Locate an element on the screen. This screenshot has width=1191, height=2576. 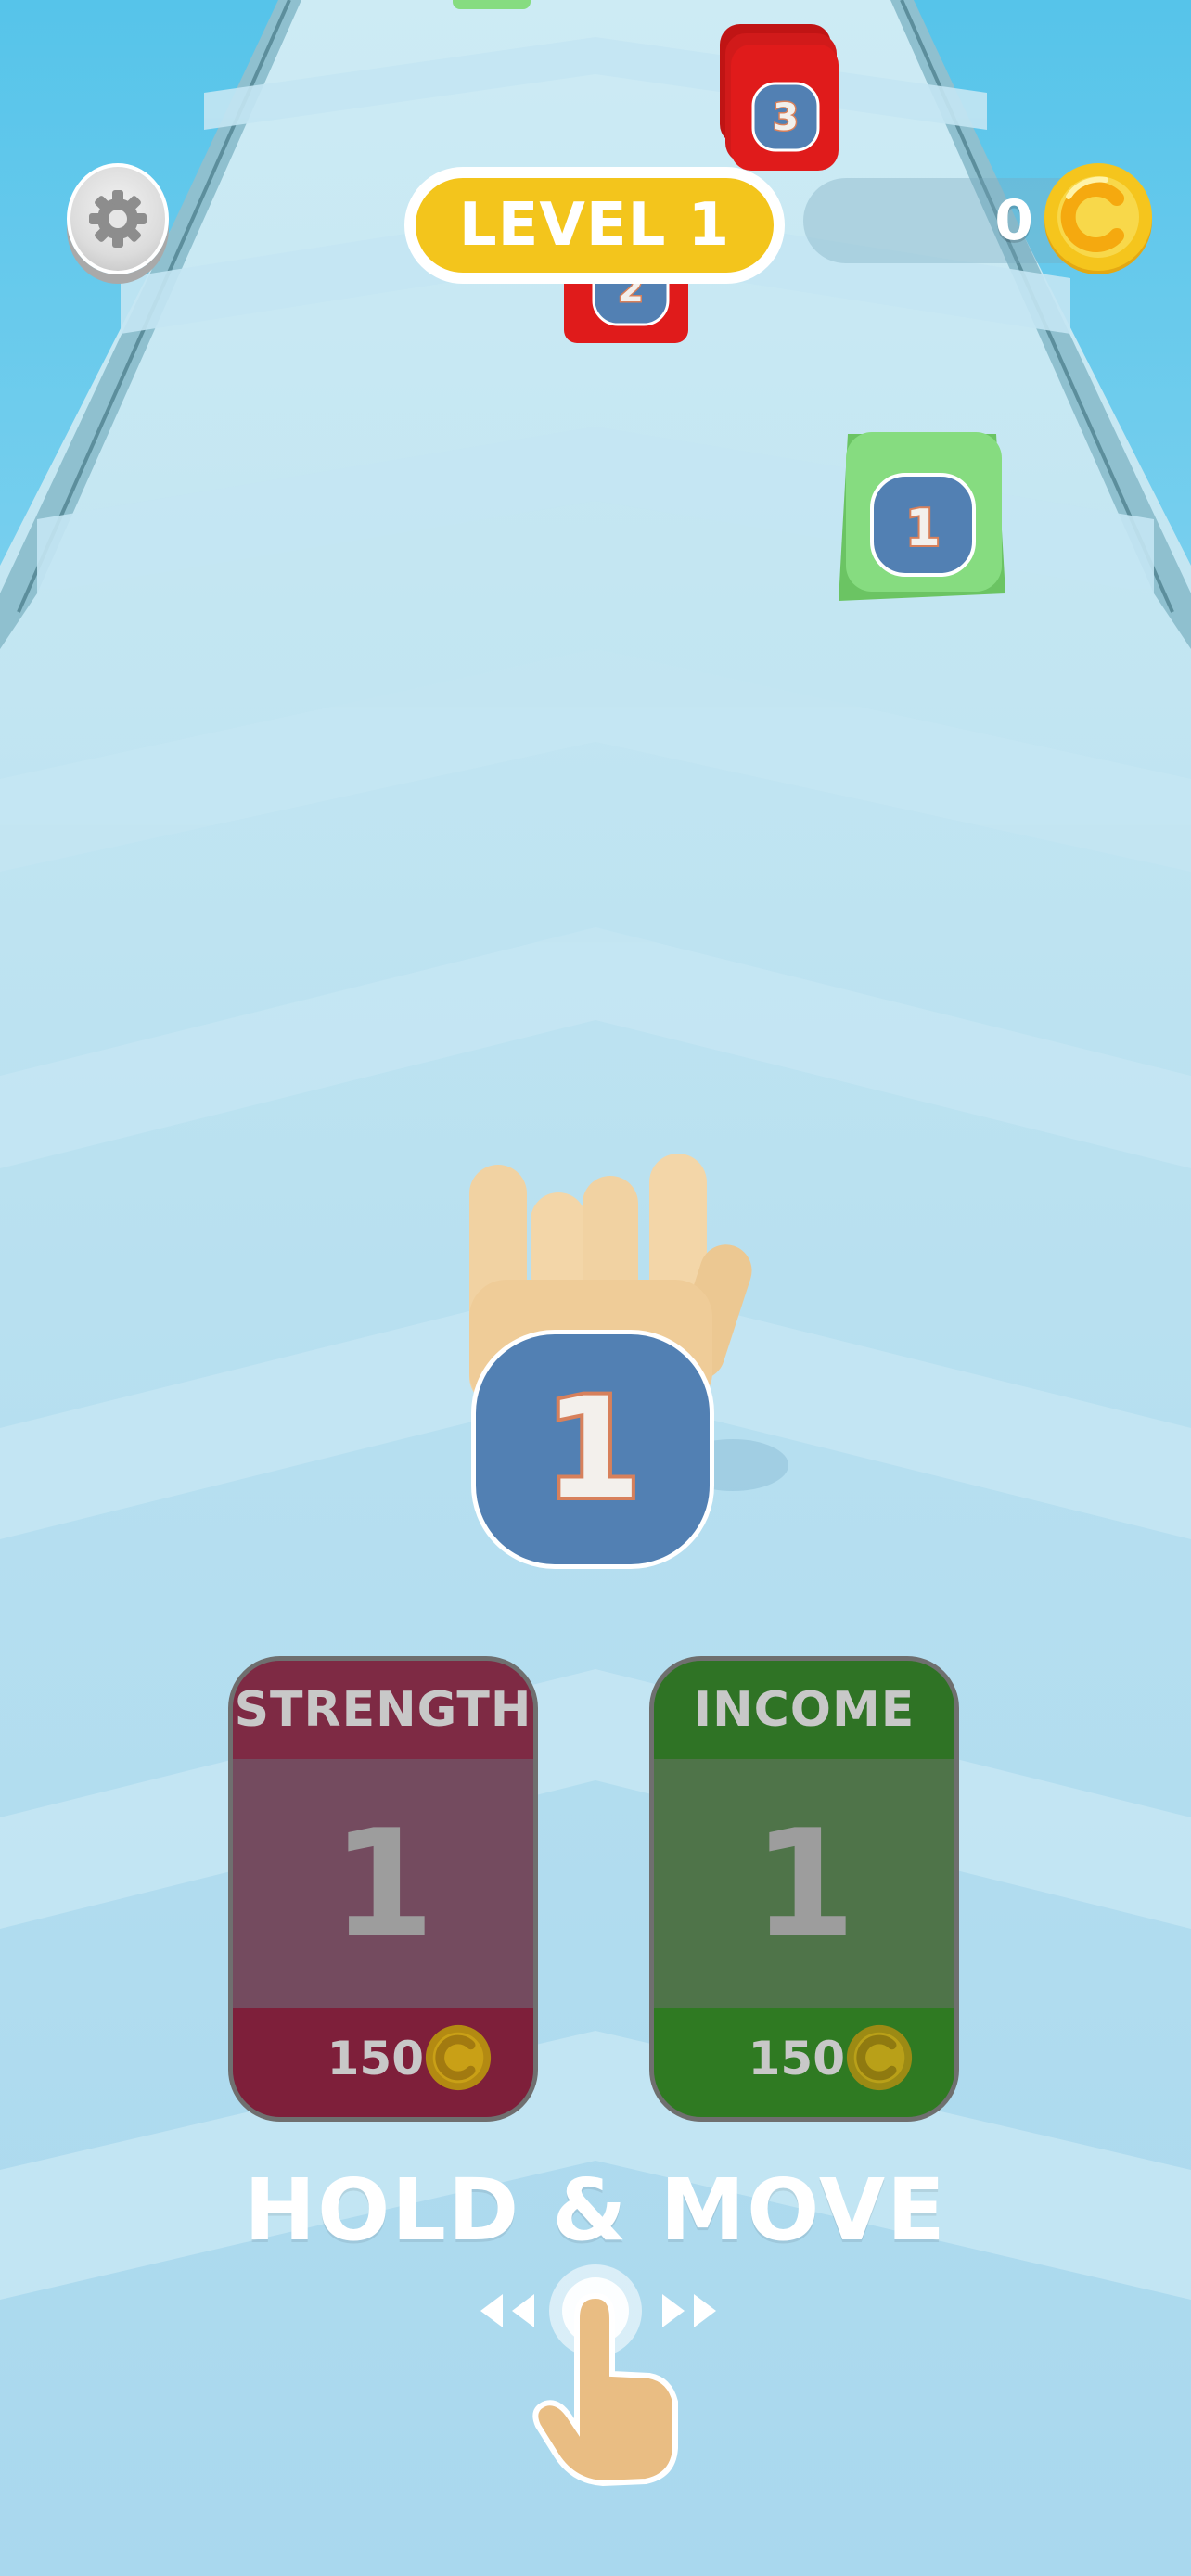
obstacle-green-block-number: 1 is located at coordinates (923, 528).